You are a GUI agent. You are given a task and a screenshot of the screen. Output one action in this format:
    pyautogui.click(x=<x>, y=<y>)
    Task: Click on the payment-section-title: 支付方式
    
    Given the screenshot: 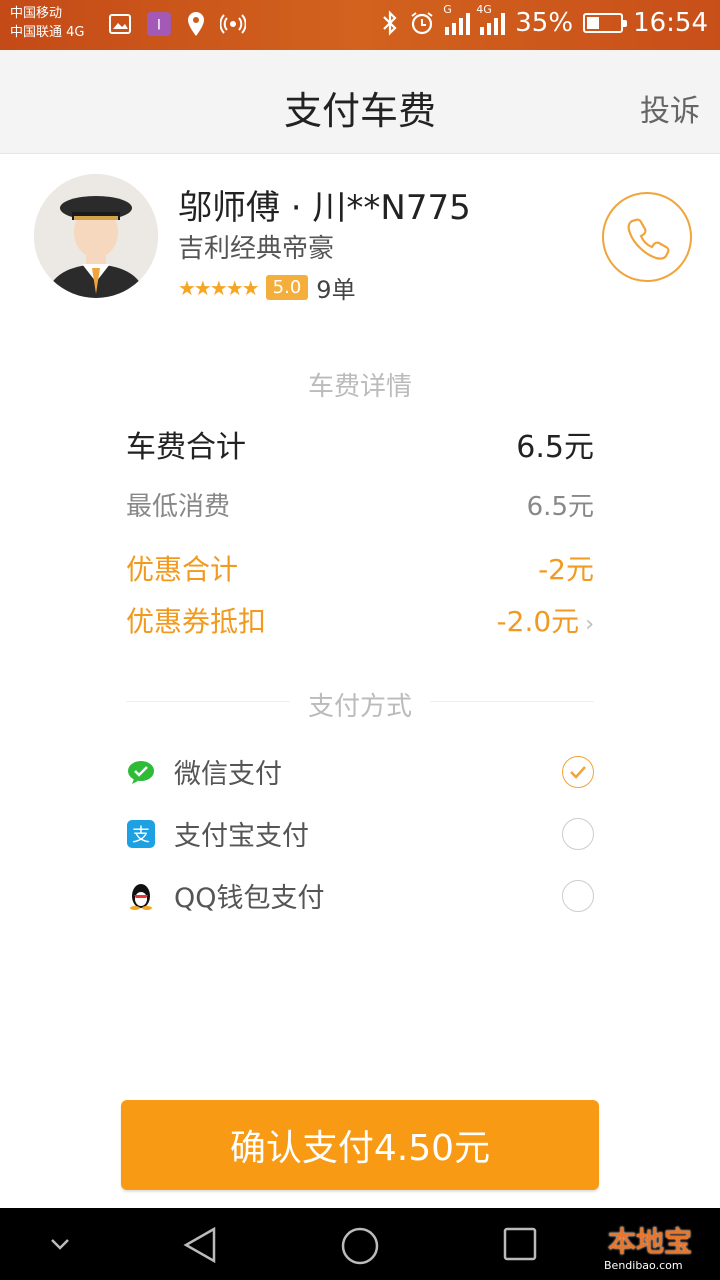 What is the action you would take?
    pyautogui.click(x=360, y=704)
    